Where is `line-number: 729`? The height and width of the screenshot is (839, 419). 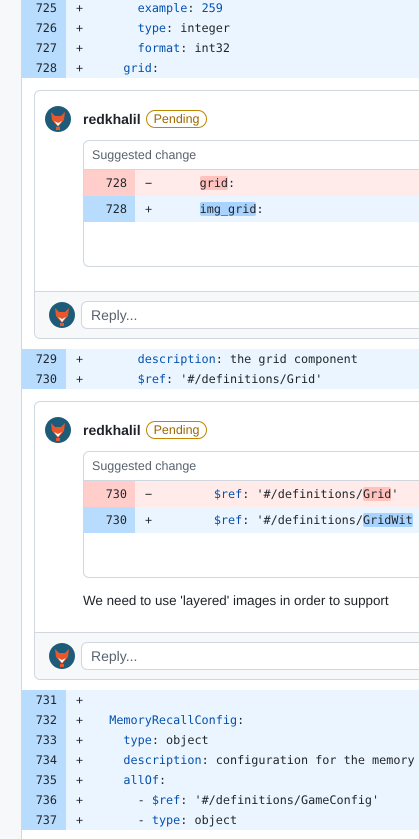
line-number: 729 is located at coordinates (44, 359).